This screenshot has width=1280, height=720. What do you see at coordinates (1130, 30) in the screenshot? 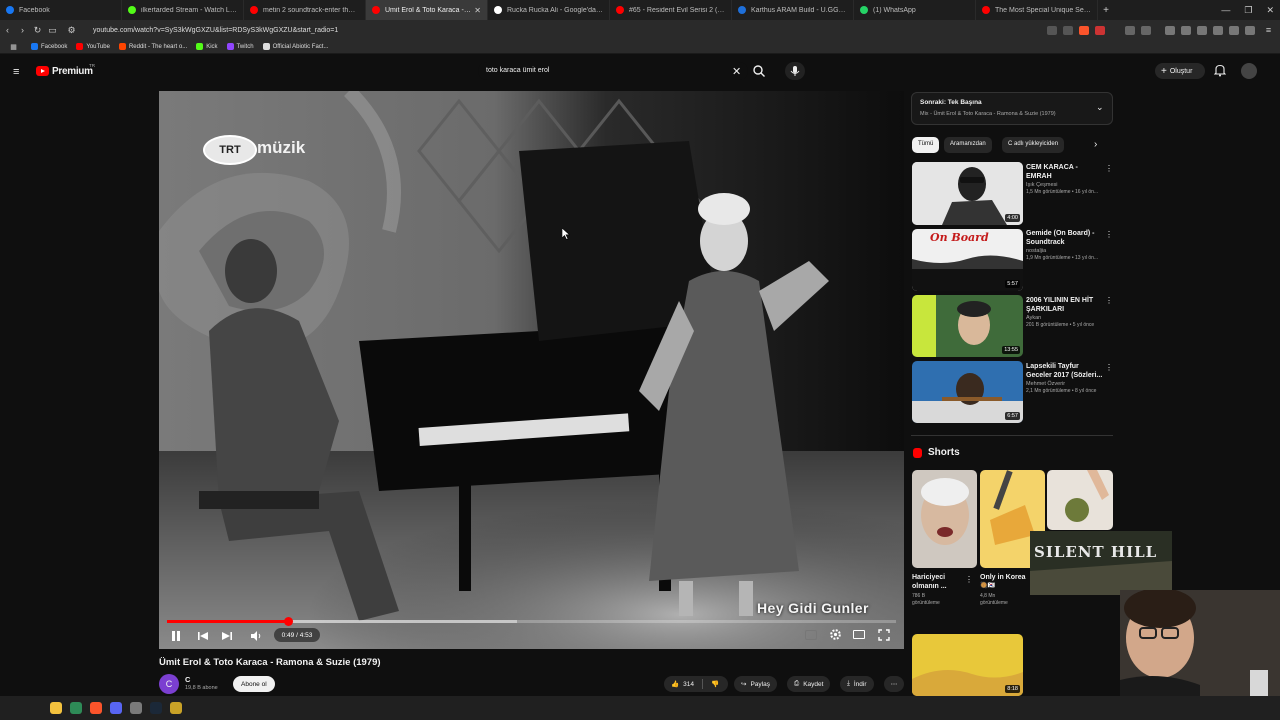
I see `extensions-icon` at bounding box center [1130, 30].